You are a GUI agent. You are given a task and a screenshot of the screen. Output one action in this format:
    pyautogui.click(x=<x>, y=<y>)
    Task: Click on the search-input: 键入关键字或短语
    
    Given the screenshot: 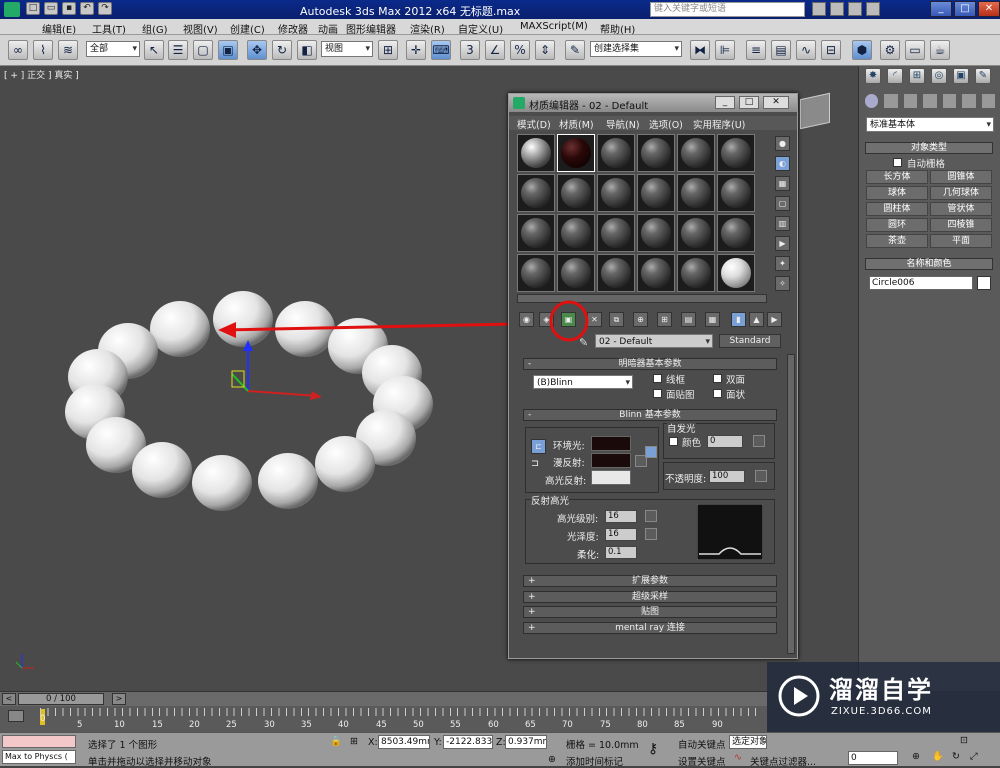 What is the action you would take?
    pyautogui.click(x=727, y=9)
    